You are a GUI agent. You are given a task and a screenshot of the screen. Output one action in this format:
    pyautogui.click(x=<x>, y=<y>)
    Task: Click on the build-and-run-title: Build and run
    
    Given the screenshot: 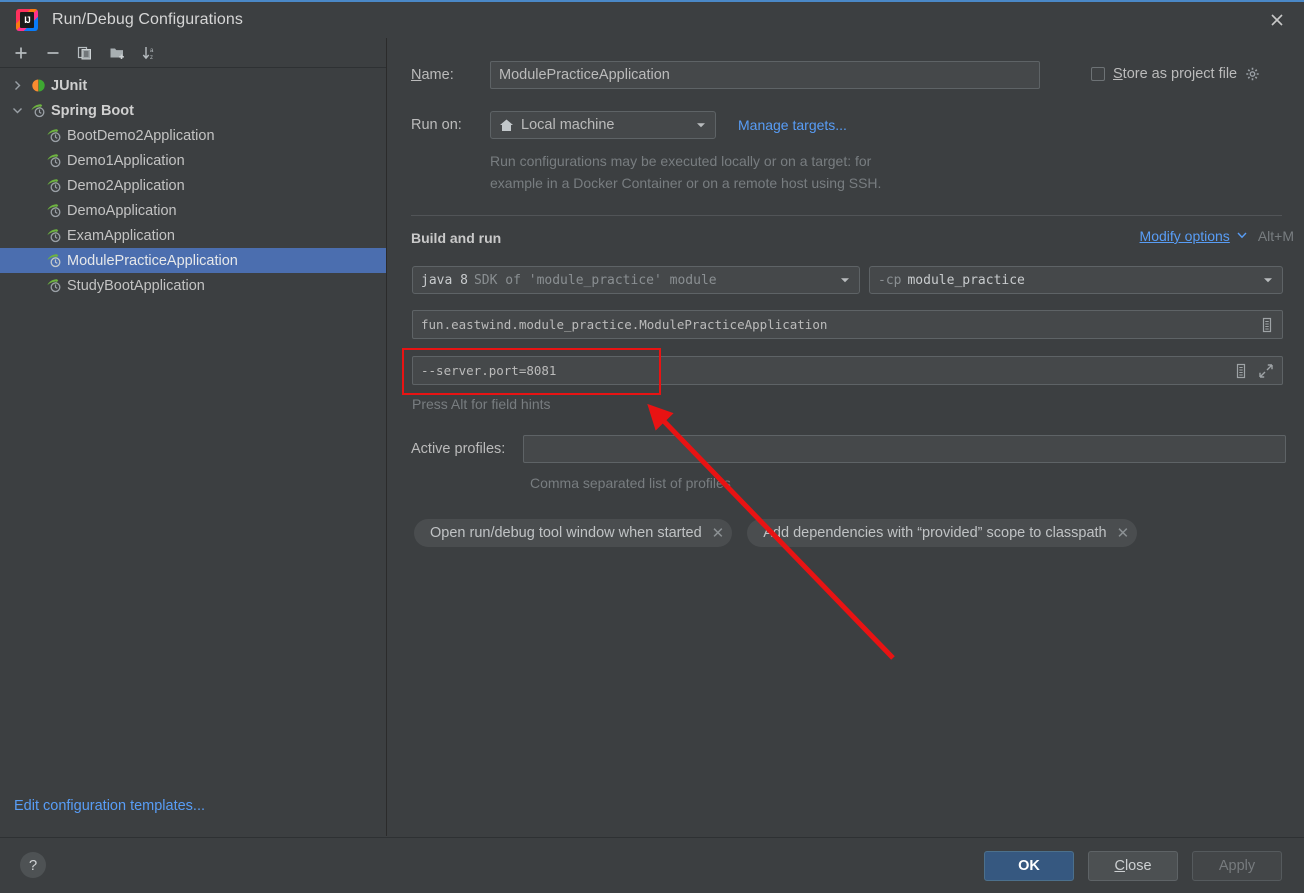 What is the action you would take?
    pyautogui.click(x=456, y=238)
    